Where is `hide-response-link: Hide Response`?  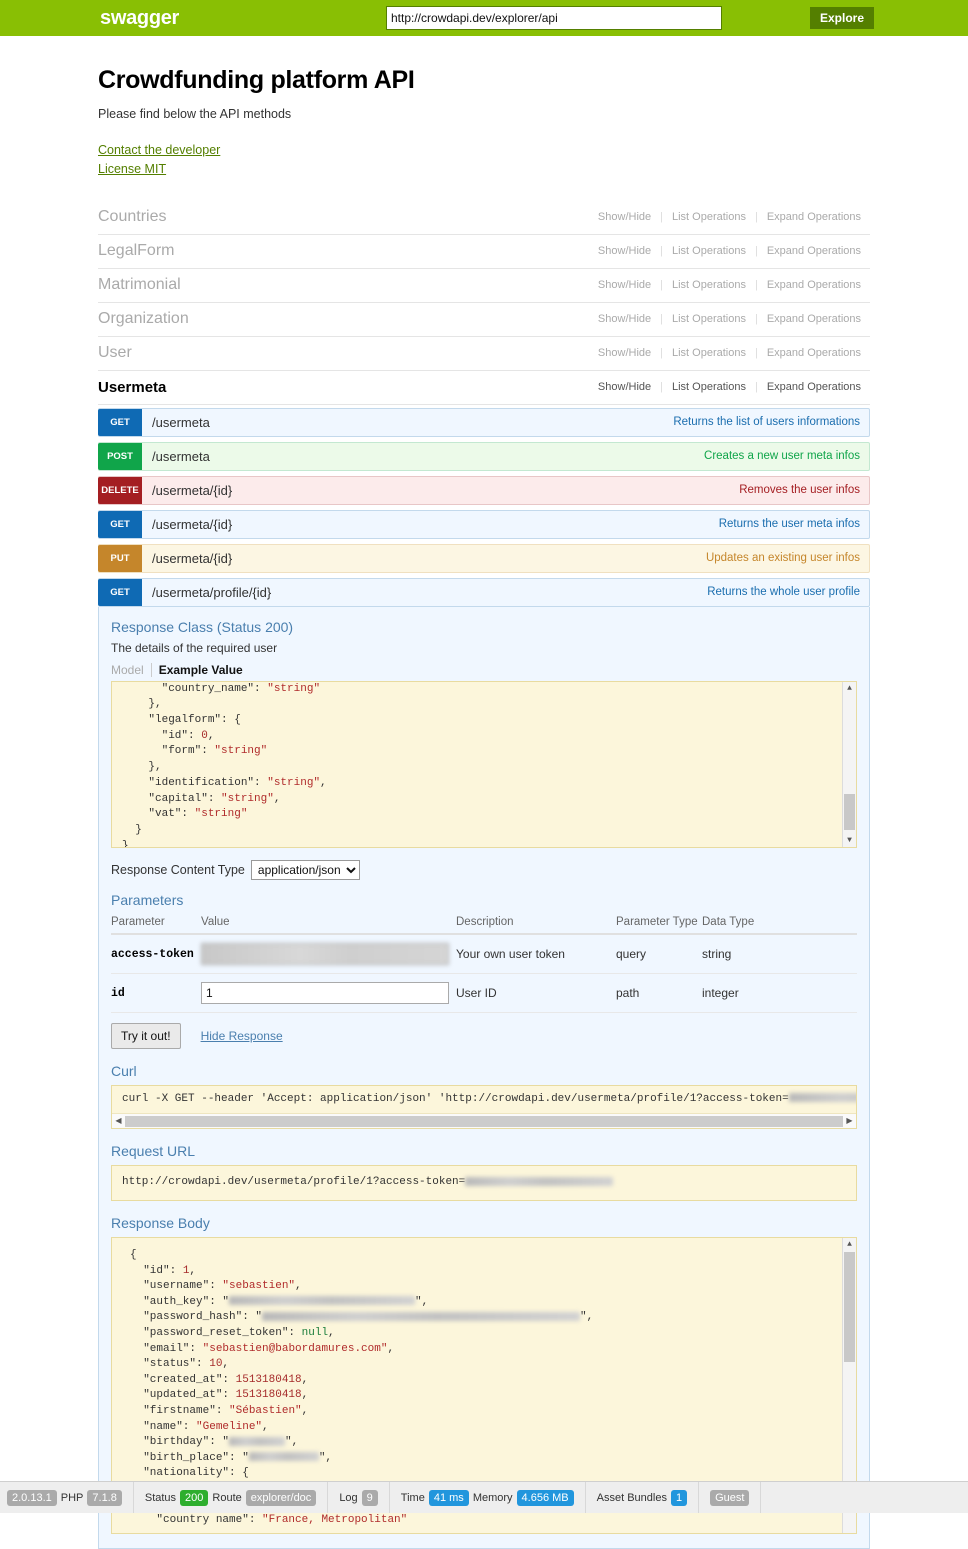 hide-response-link: Hide Response is located at coordinates (242, 1036).